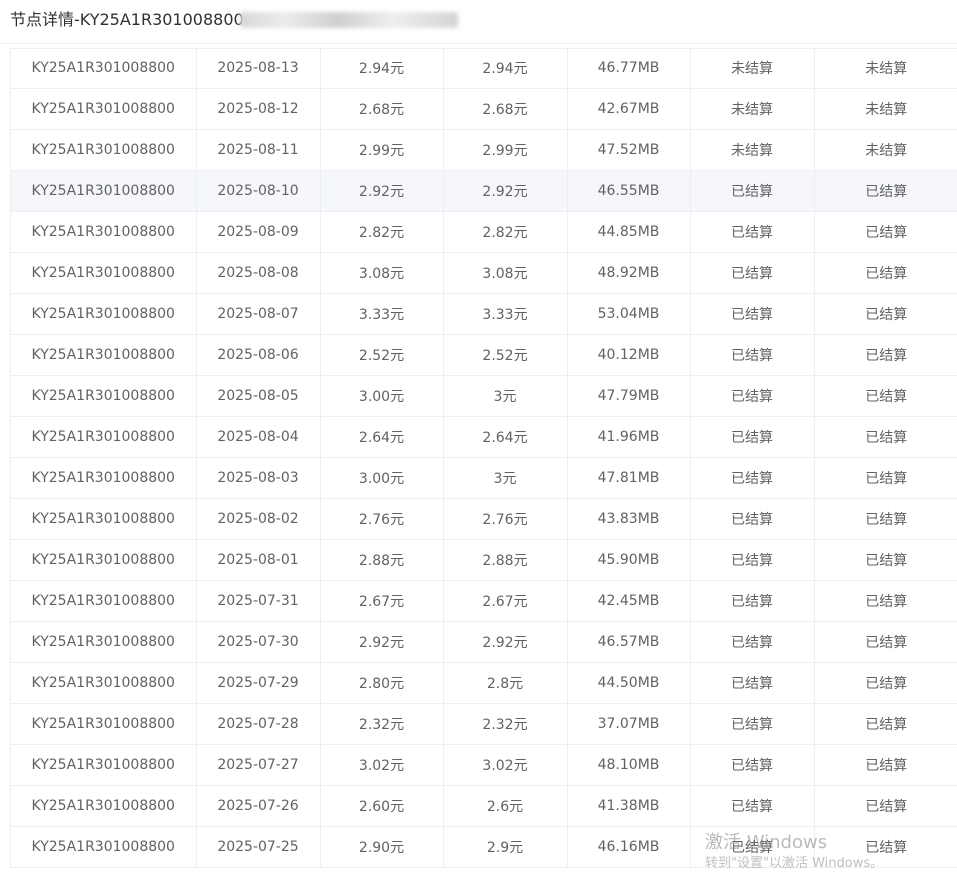 The height and width of the screenshot is (872, 957). I want to click on settled-income-cell: 3元, so click(505, 478).